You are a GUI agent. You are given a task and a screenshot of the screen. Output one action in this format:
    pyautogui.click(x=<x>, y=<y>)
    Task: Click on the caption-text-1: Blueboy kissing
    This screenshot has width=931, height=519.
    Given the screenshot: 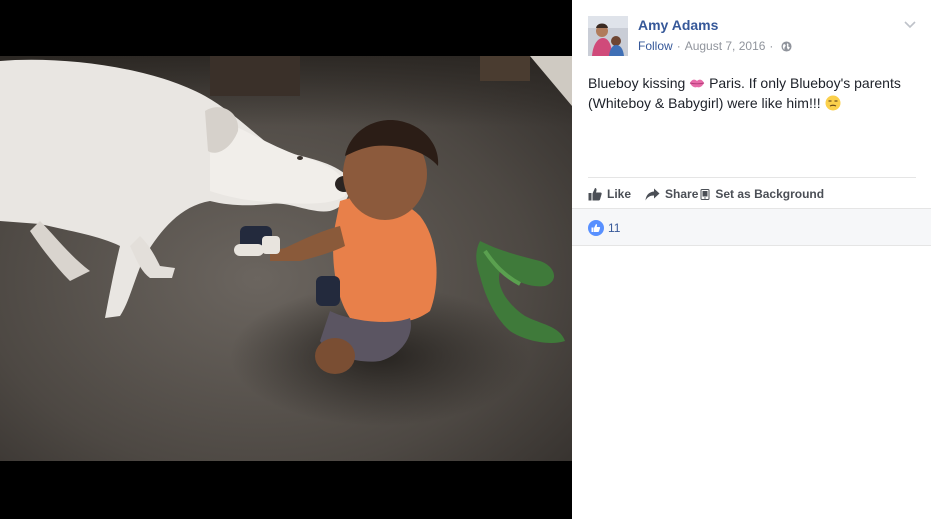 What is the action you would take?
    pyautogui.click(x=637, y=83)
    